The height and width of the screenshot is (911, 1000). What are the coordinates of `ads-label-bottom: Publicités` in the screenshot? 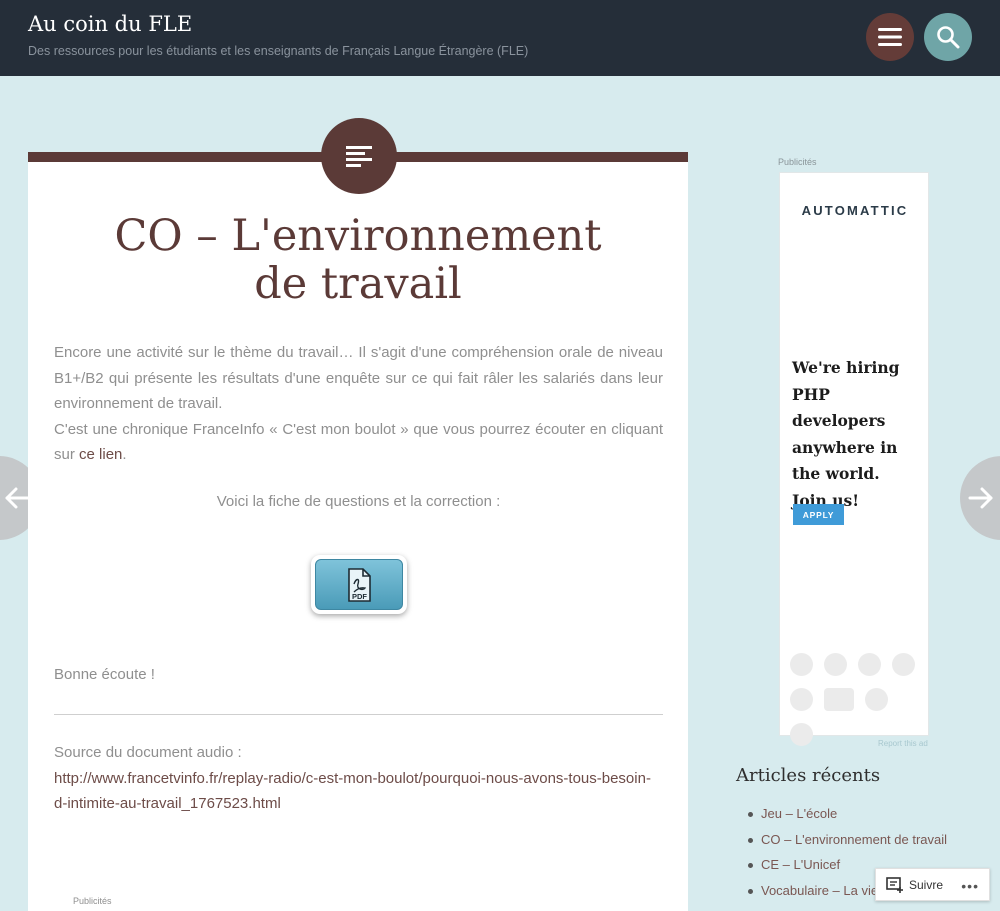 It's located at (92, 901).